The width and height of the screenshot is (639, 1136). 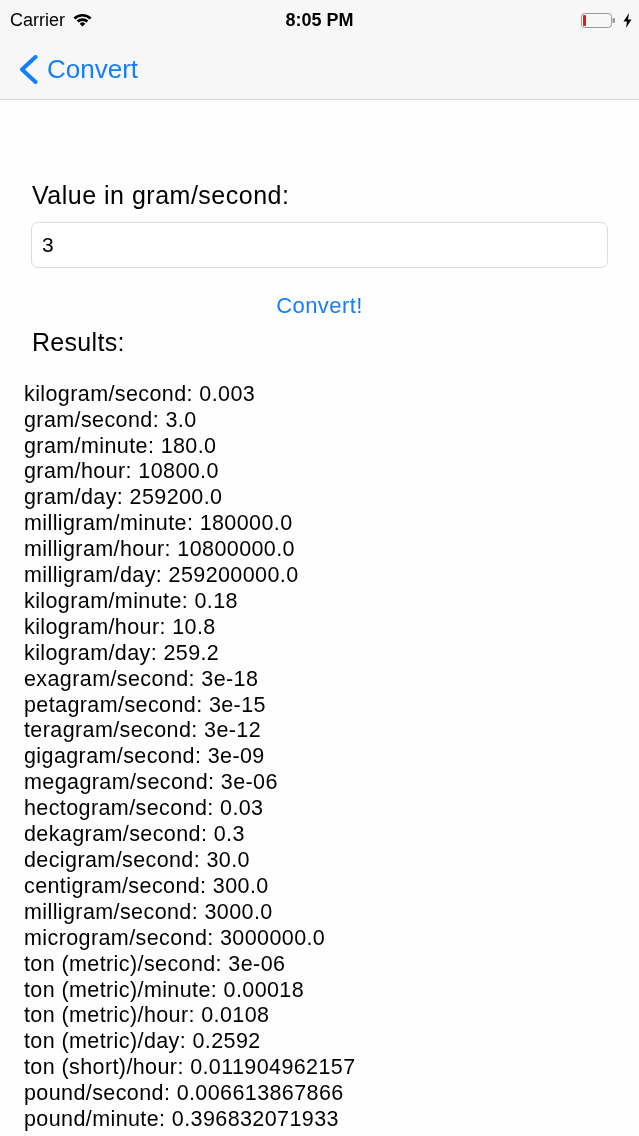 What do you see at coordinates (145, 705) in the screenshot?
I see `result-line: petagram/second: 3e-15` at bounding box center [145, 705].